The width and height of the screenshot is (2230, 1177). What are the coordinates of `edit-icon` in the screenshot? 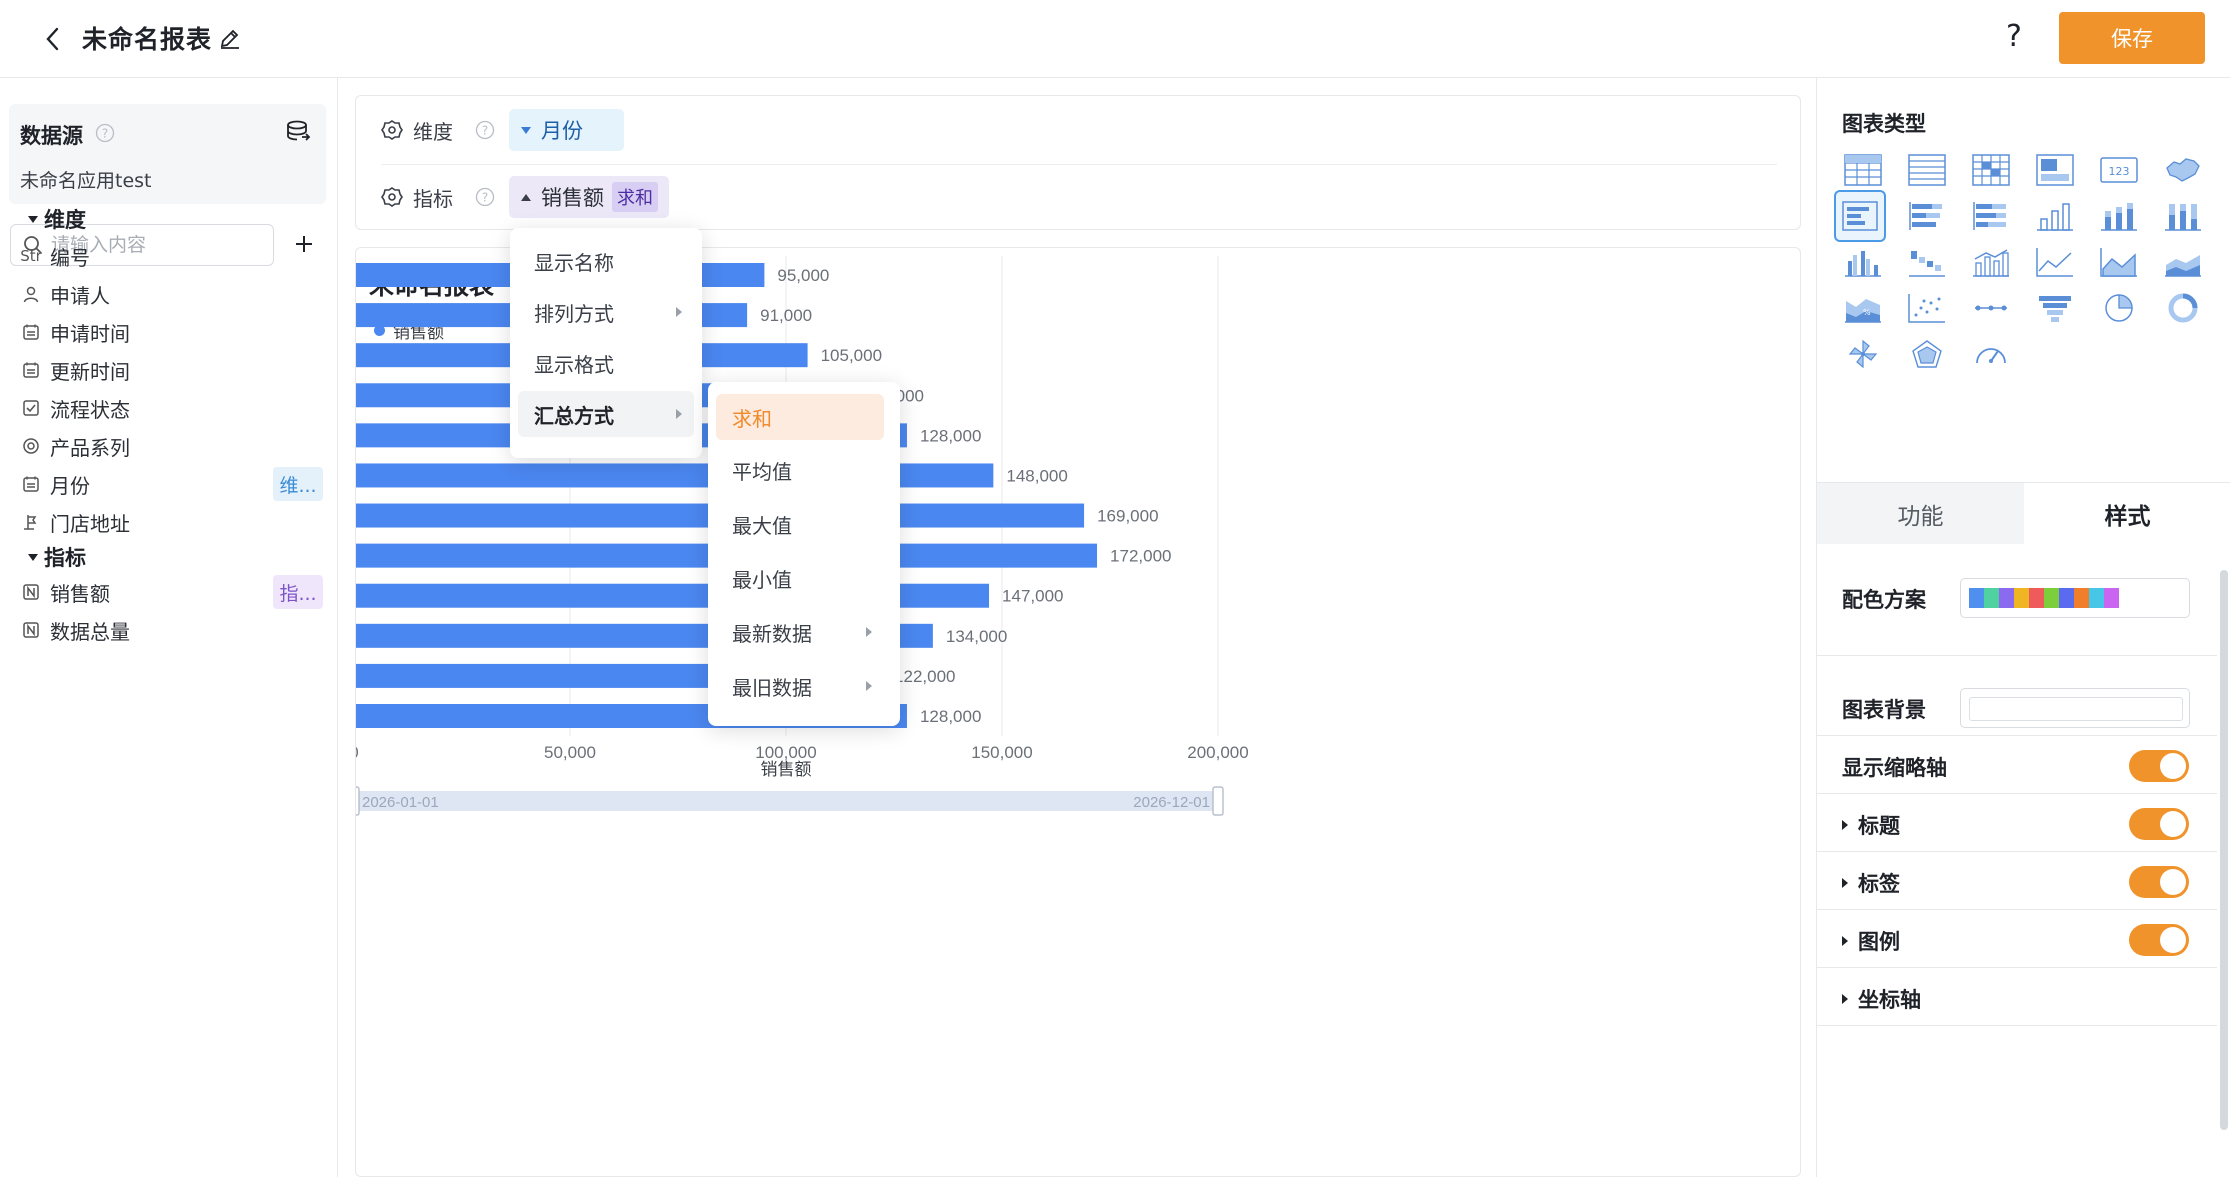 It's located at (230, 38).